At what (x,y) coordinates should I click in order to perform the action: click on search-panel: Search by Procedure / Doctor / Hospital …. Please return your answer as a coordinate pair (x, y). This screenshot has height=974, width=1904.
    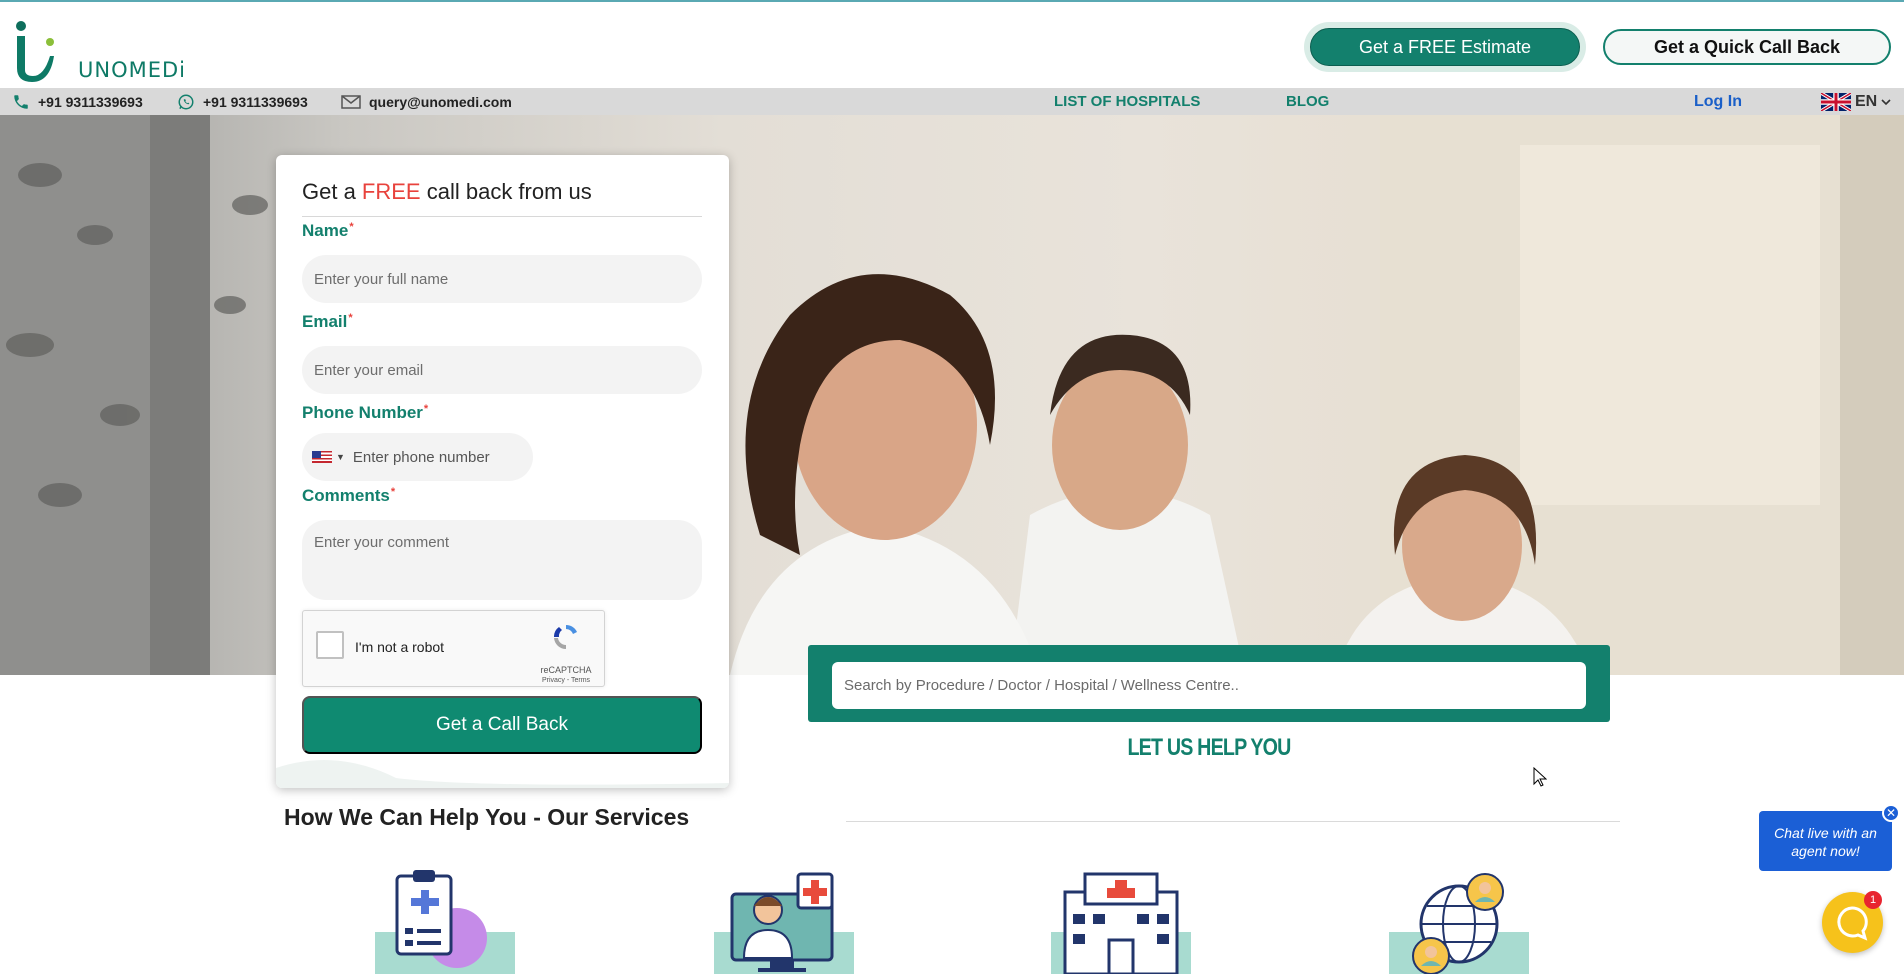
    Looking at the image, I should click on (1209, 683).